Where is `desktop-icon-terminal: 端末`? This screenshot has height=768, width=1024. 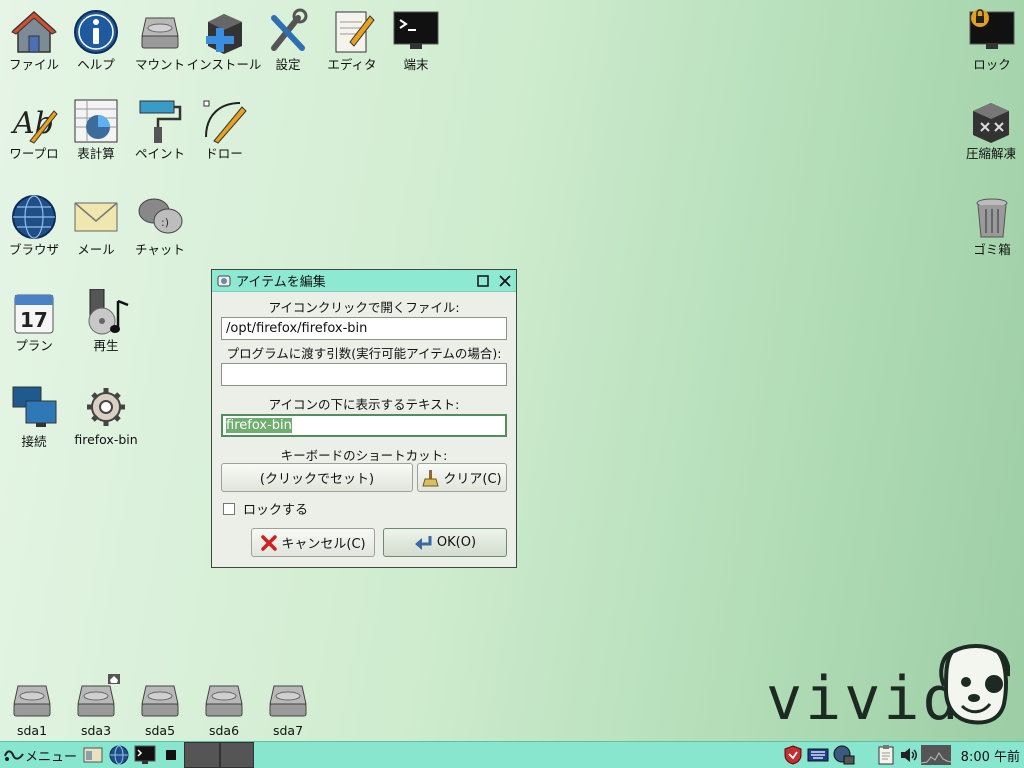 desktop-icon-terminal: 端末 is located at coordinates (416, 40).